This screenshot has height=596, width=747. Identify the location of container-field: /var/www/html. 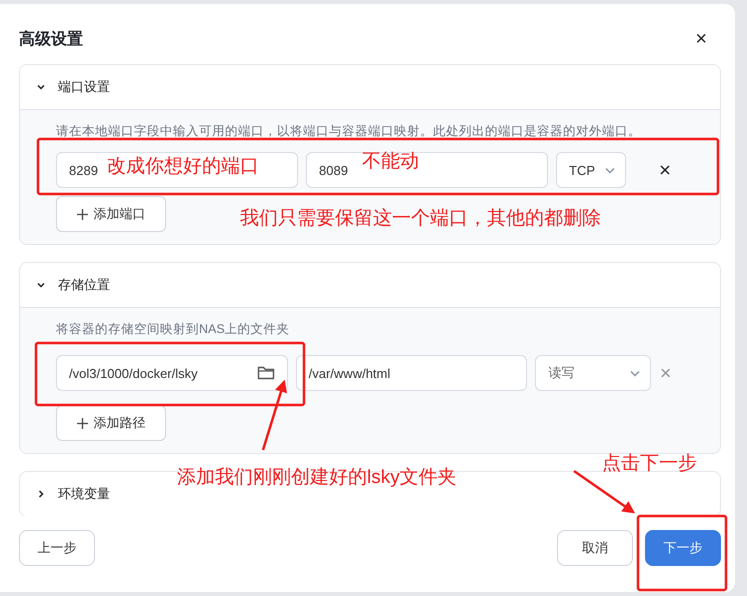
(412, 373).